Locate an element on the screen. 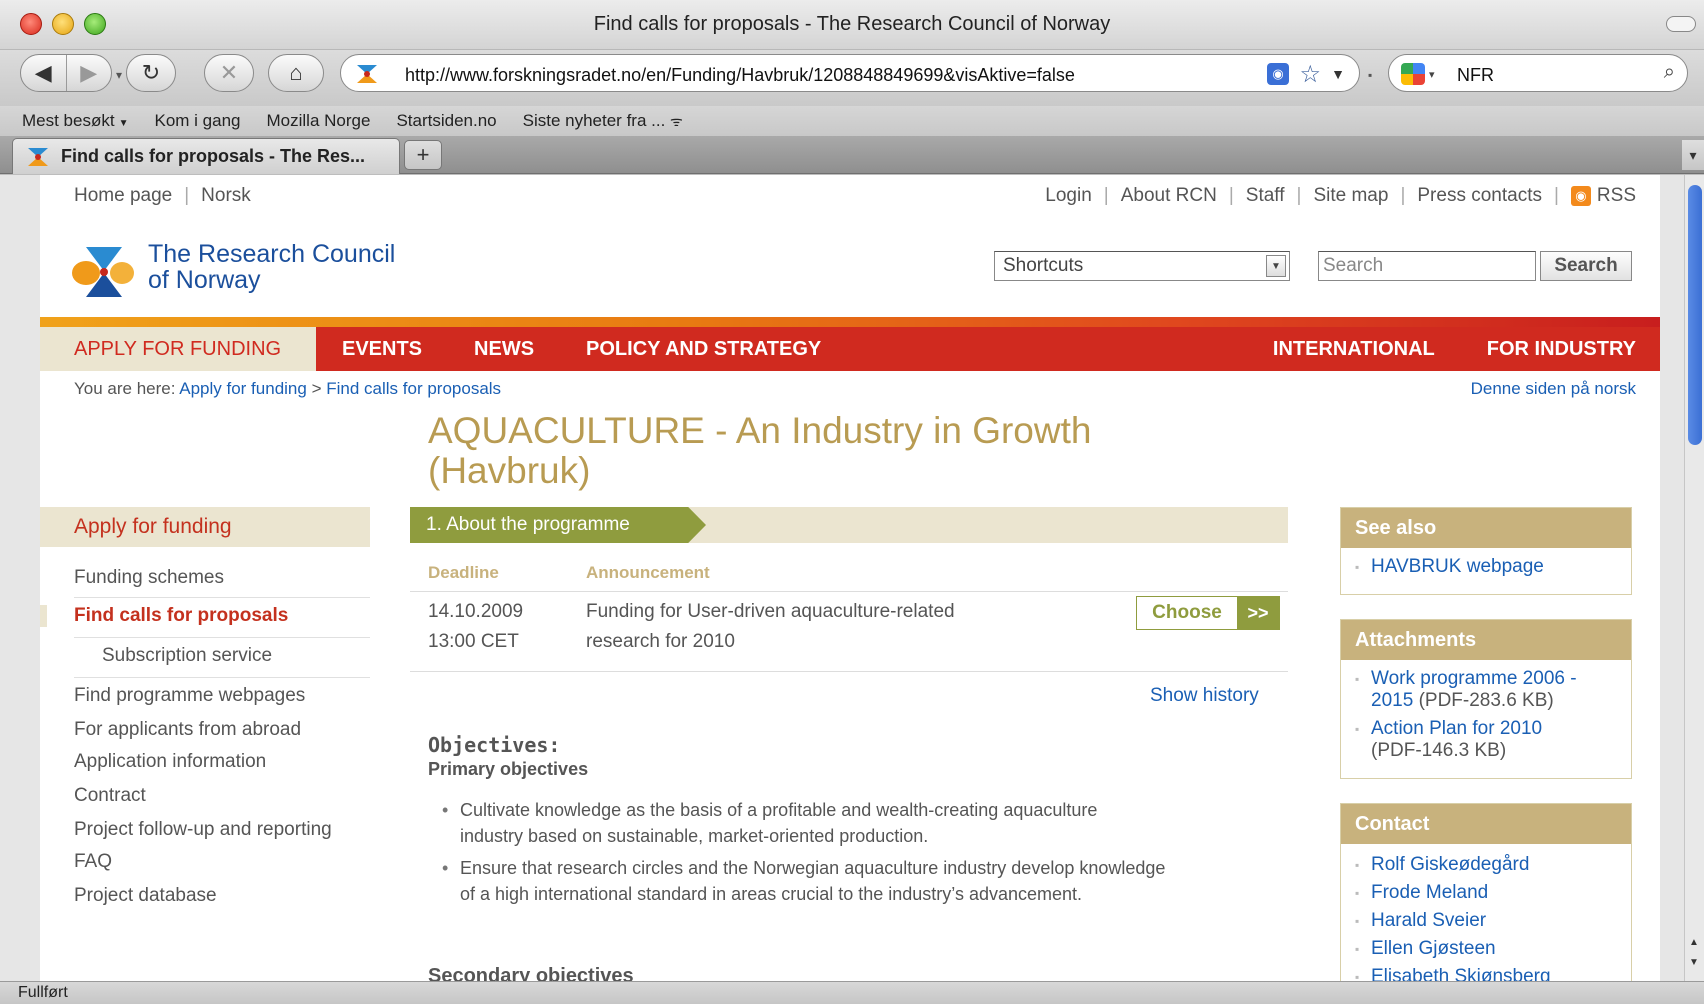 The height and width of the screenshot is (1004, 1704). stop-button: ✕ is located at coordinates (229, 73).